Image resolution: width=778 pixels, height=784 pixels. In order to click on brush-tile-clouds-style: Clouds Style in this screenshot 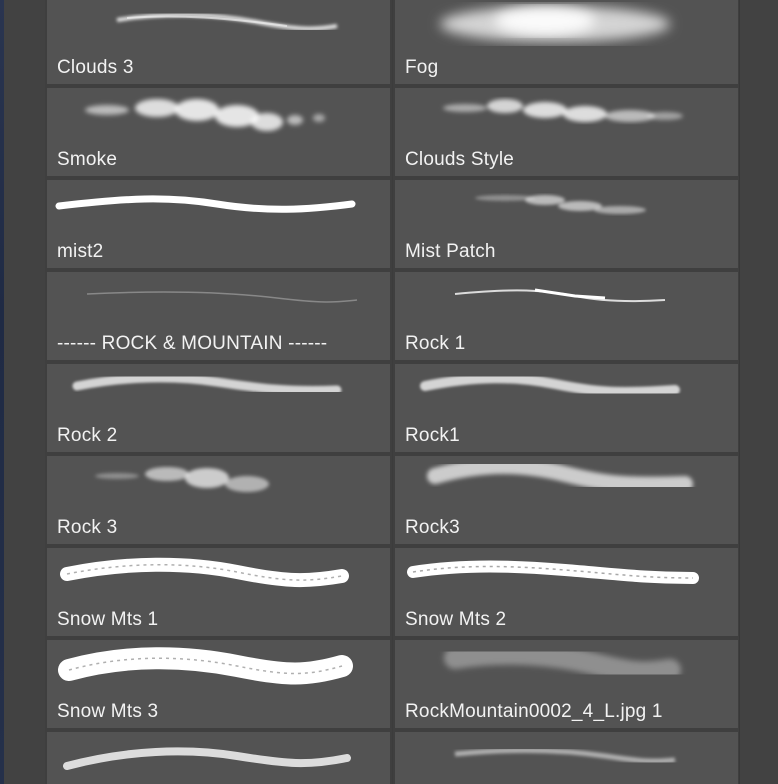, I will do `click(566, 132)`.